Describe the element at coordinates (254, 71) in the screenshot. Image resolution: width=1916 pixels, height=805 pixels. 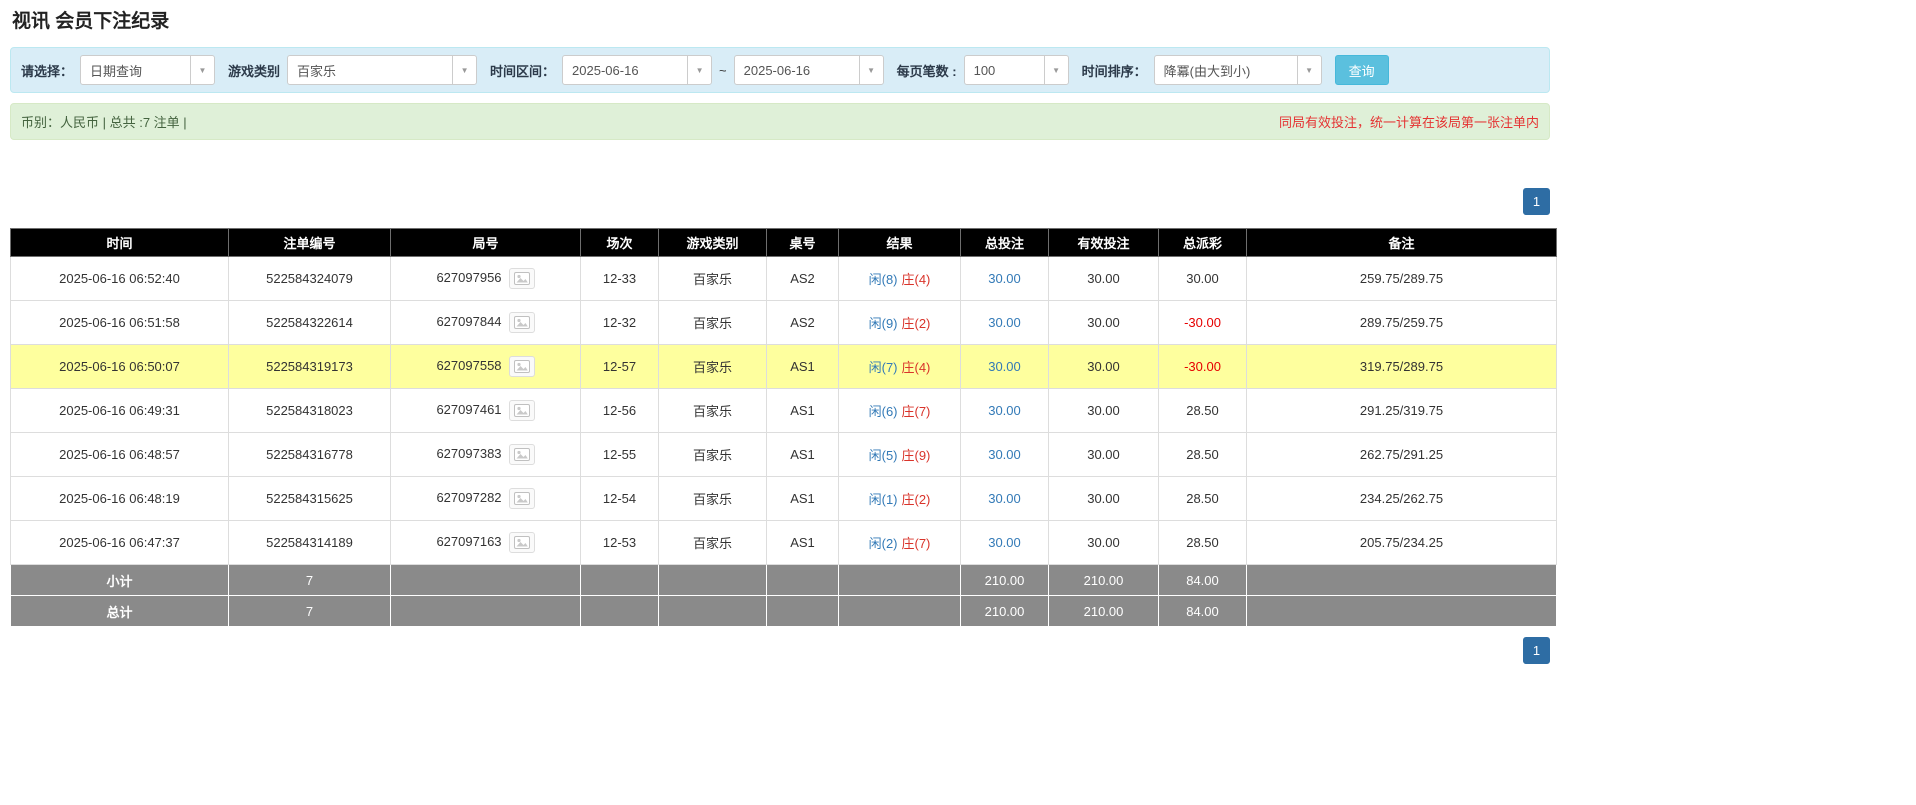
I see `game-type-label: 游戏类别` at that location.